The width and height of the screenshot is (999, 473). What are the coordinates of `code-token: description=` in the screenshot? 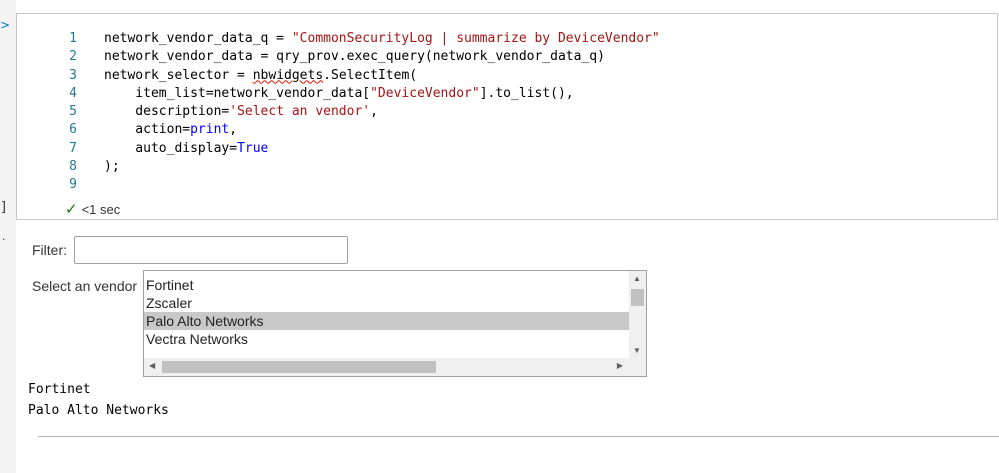 It's located at (167, 112).